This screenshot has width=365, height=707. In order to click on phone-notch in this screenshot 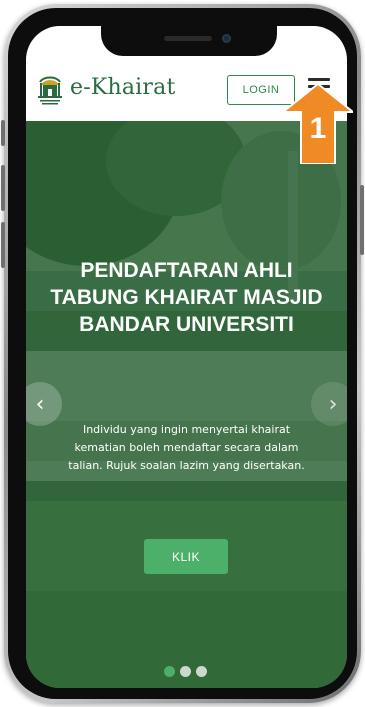, I will do `click(189, 41)`.